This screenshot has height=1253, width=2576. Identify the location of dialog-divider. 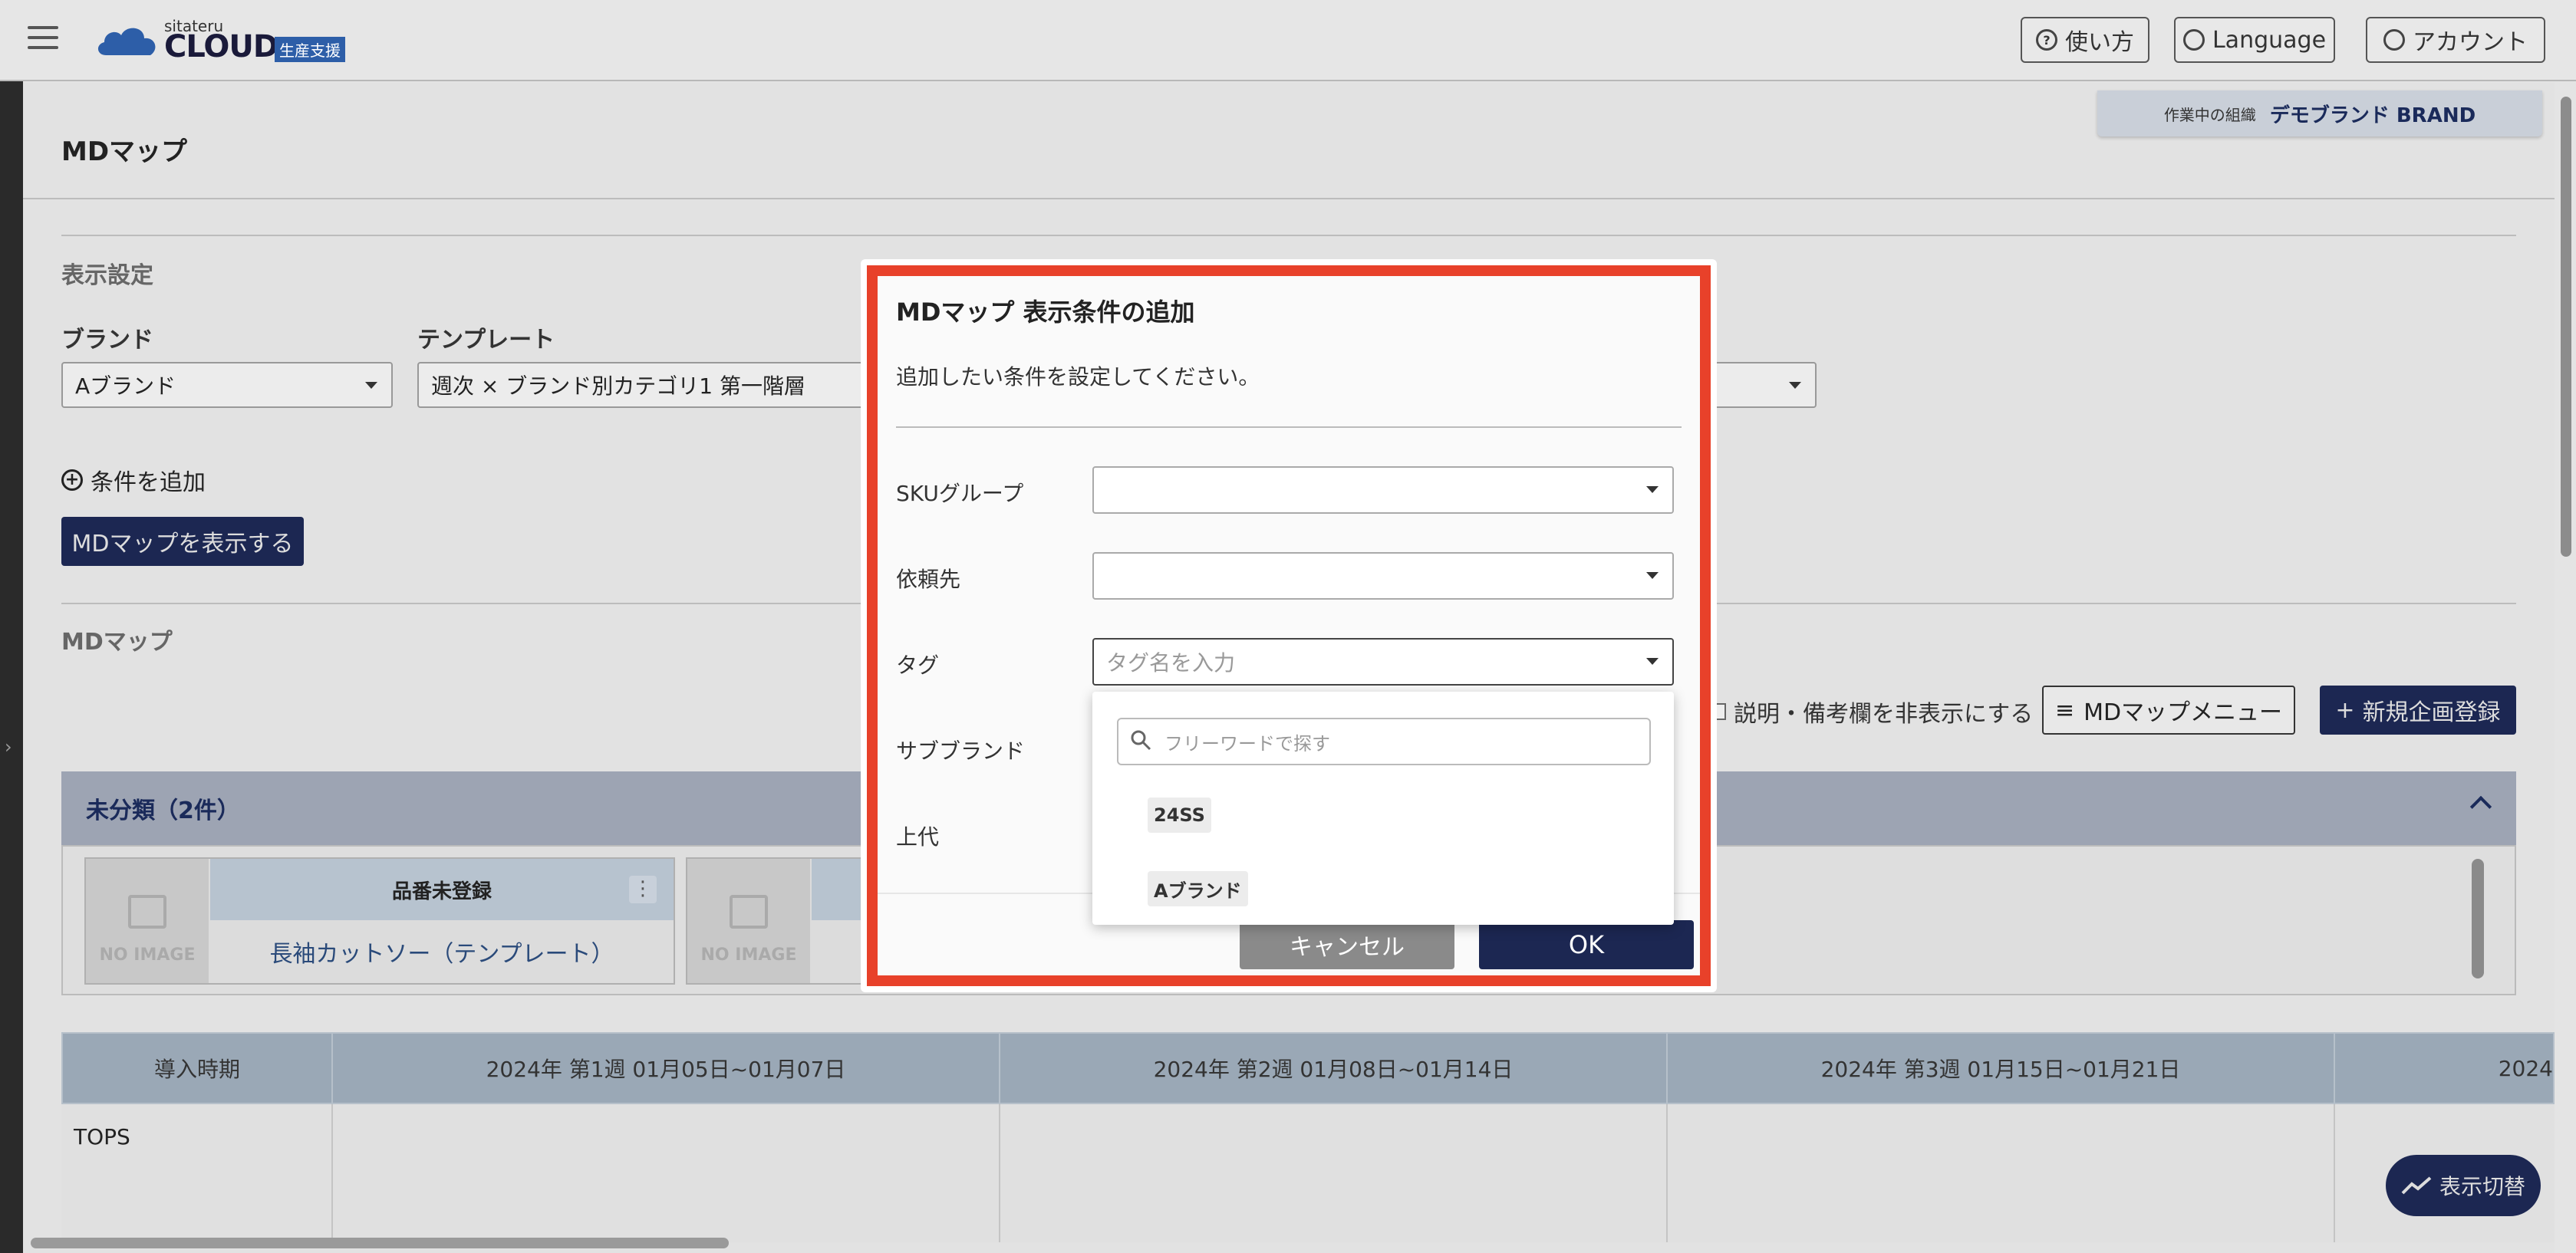
(1289, 427).